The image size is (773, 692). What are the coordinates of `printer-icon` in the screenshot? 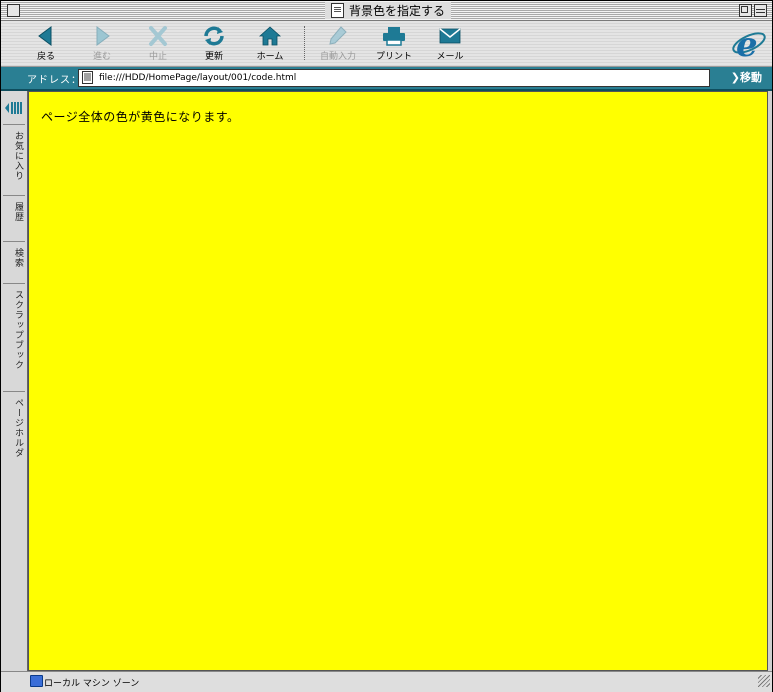 It's located at (394, 36).